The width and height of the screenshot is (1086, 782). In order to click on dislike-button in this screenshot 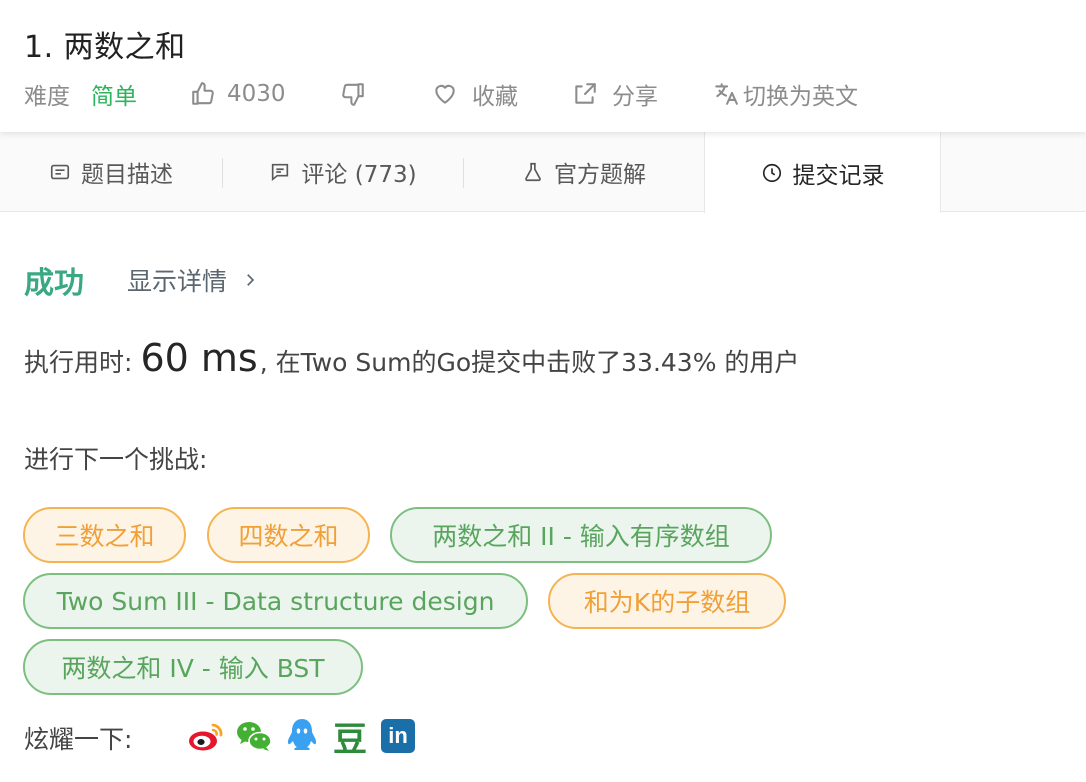, I will do `click(353, 94)`.